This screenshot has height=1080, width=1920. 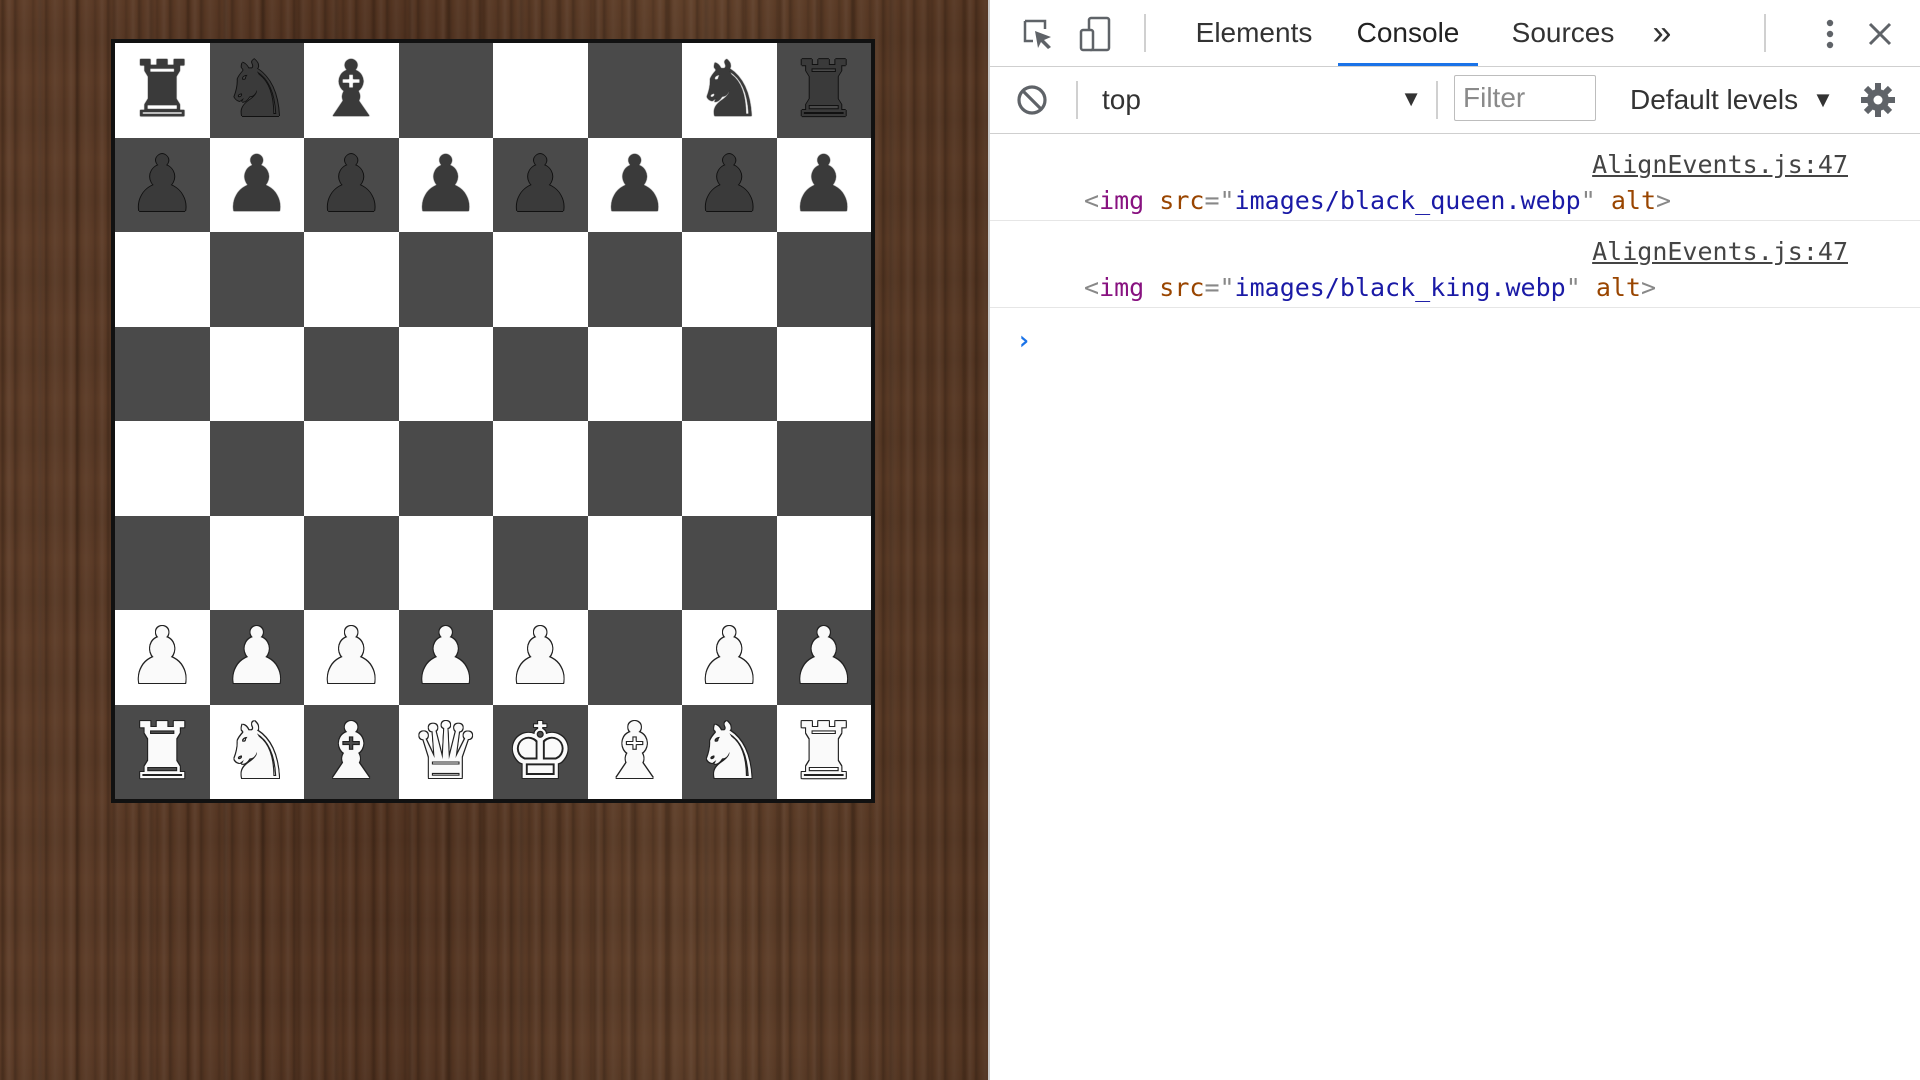 What do you see at coordinates (1377, 200) in the screenshot?
I see `log-message: <img src="images/black_queen.webp" alt>` at bounding box center [1377, 200].